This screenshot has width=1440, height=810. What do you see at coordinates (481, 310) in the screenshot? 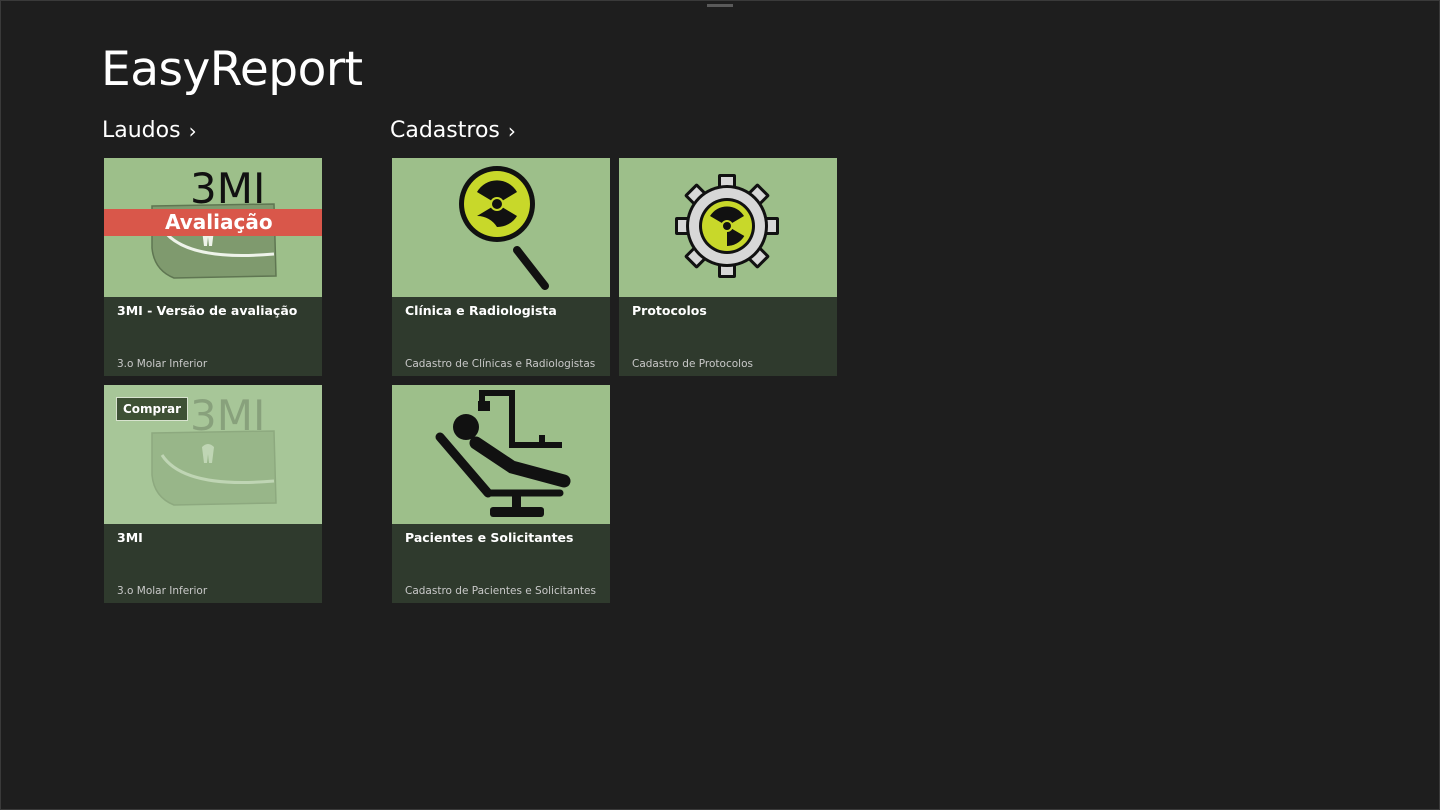
I see `tile-title: Clínica e Radiologista` at bounding box center [481, 310].